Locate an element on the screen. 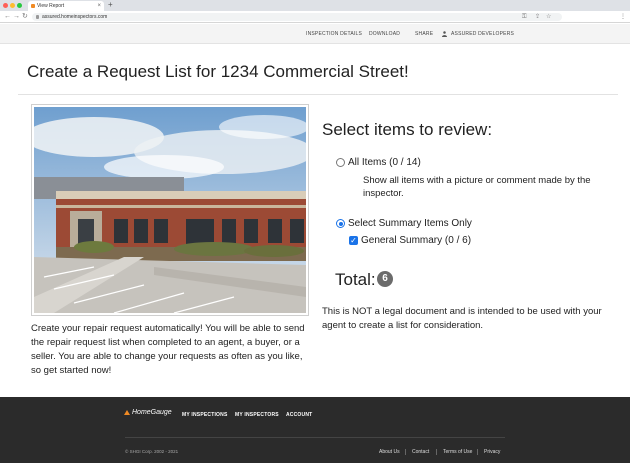 Image resolution: width=630 pixels, height=463 pixels. star-icon: ☆ is located at coordinates (548, 17).